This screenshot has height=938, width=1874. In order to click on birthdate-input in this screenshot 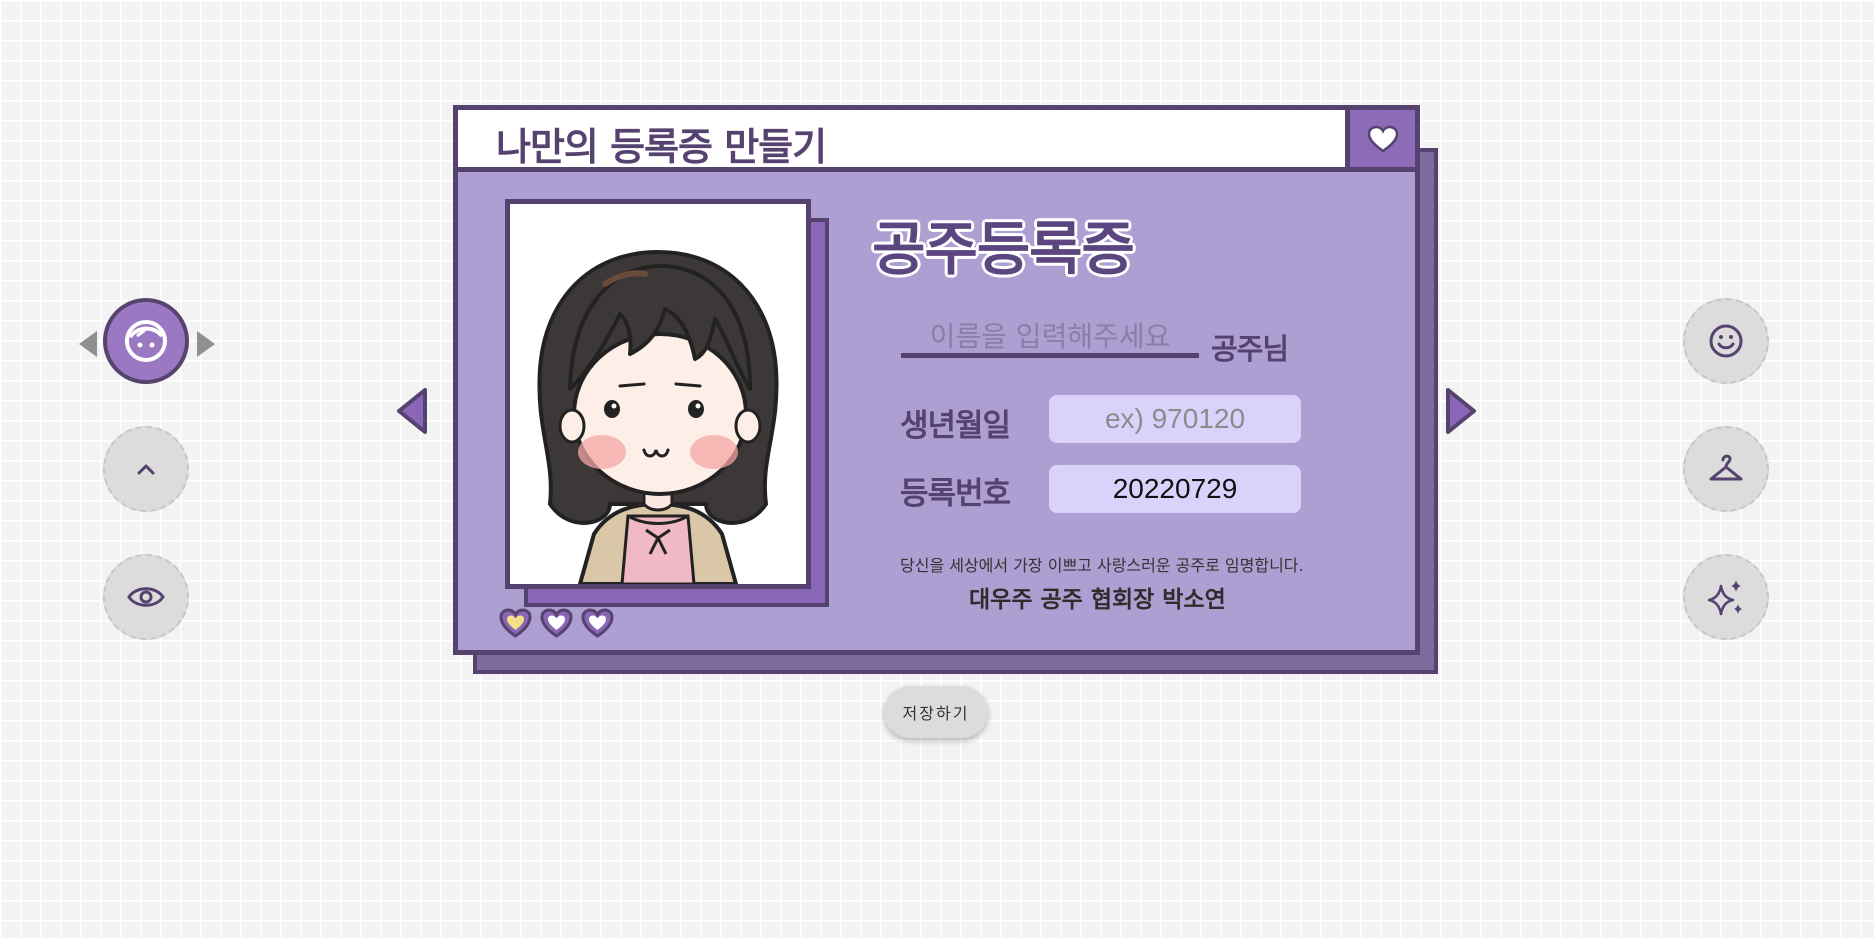, I will do `click(1175, 419)`.